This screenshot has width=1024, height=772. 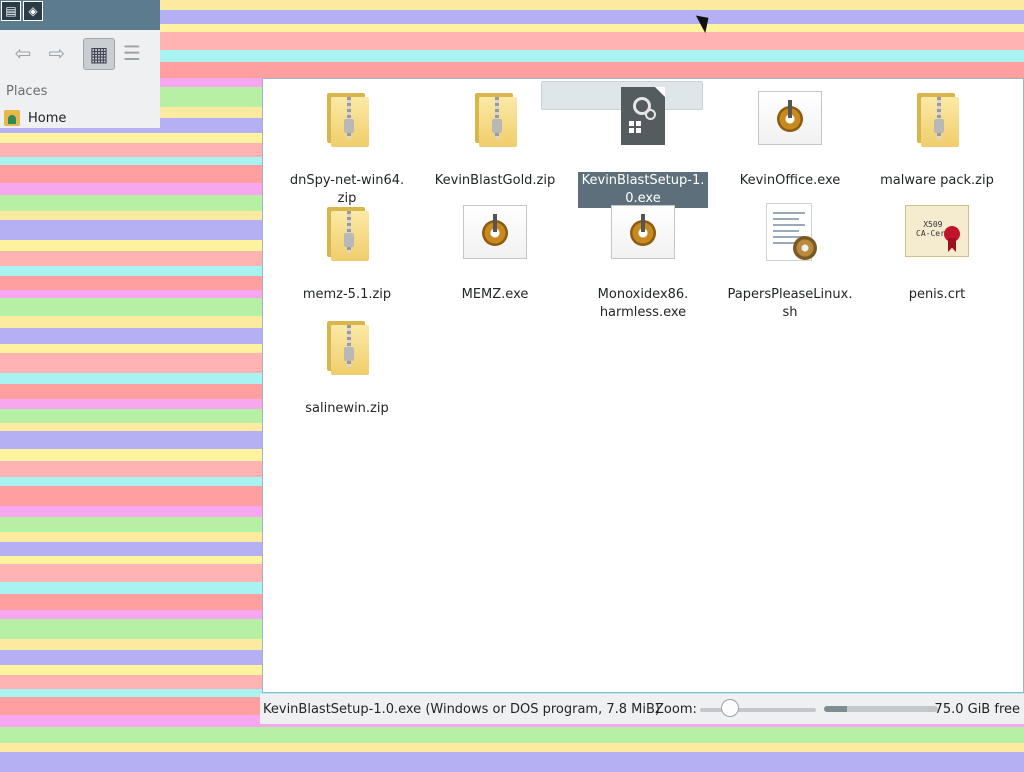 I want to click on sidebar-item-home: Home, so click(x=79, y=118).